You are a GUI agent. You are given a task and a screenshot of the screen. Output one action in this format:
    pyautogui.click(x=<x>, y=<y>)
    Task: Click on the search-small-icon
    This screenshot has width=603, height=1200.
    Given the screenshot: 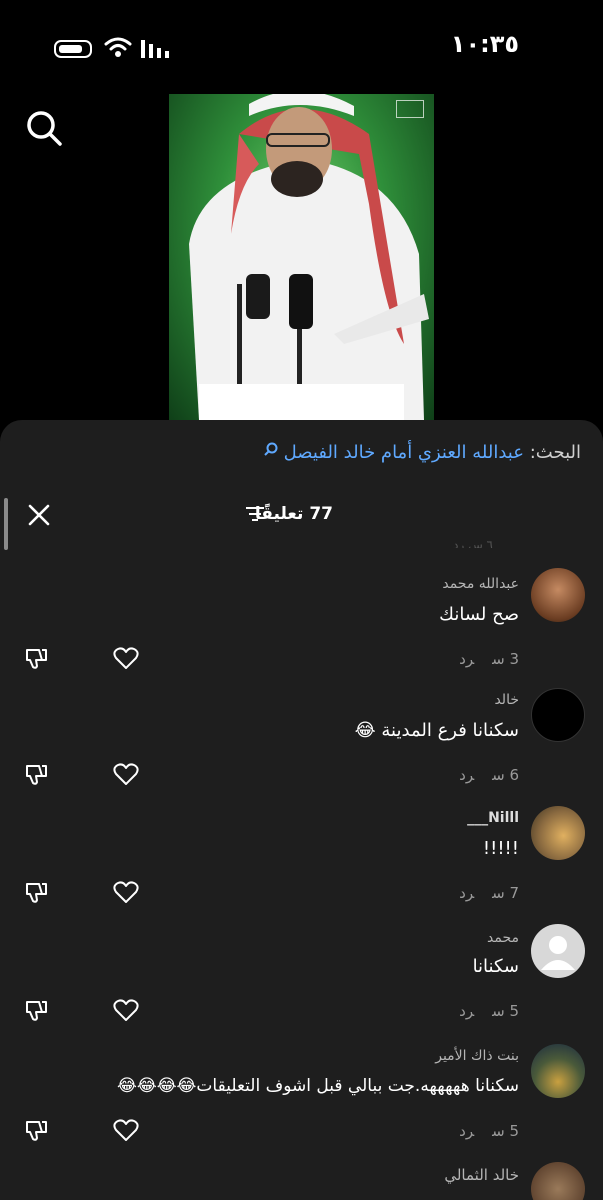 What is the action you would take?
    pyautogui.click(x=271, y=449)
    